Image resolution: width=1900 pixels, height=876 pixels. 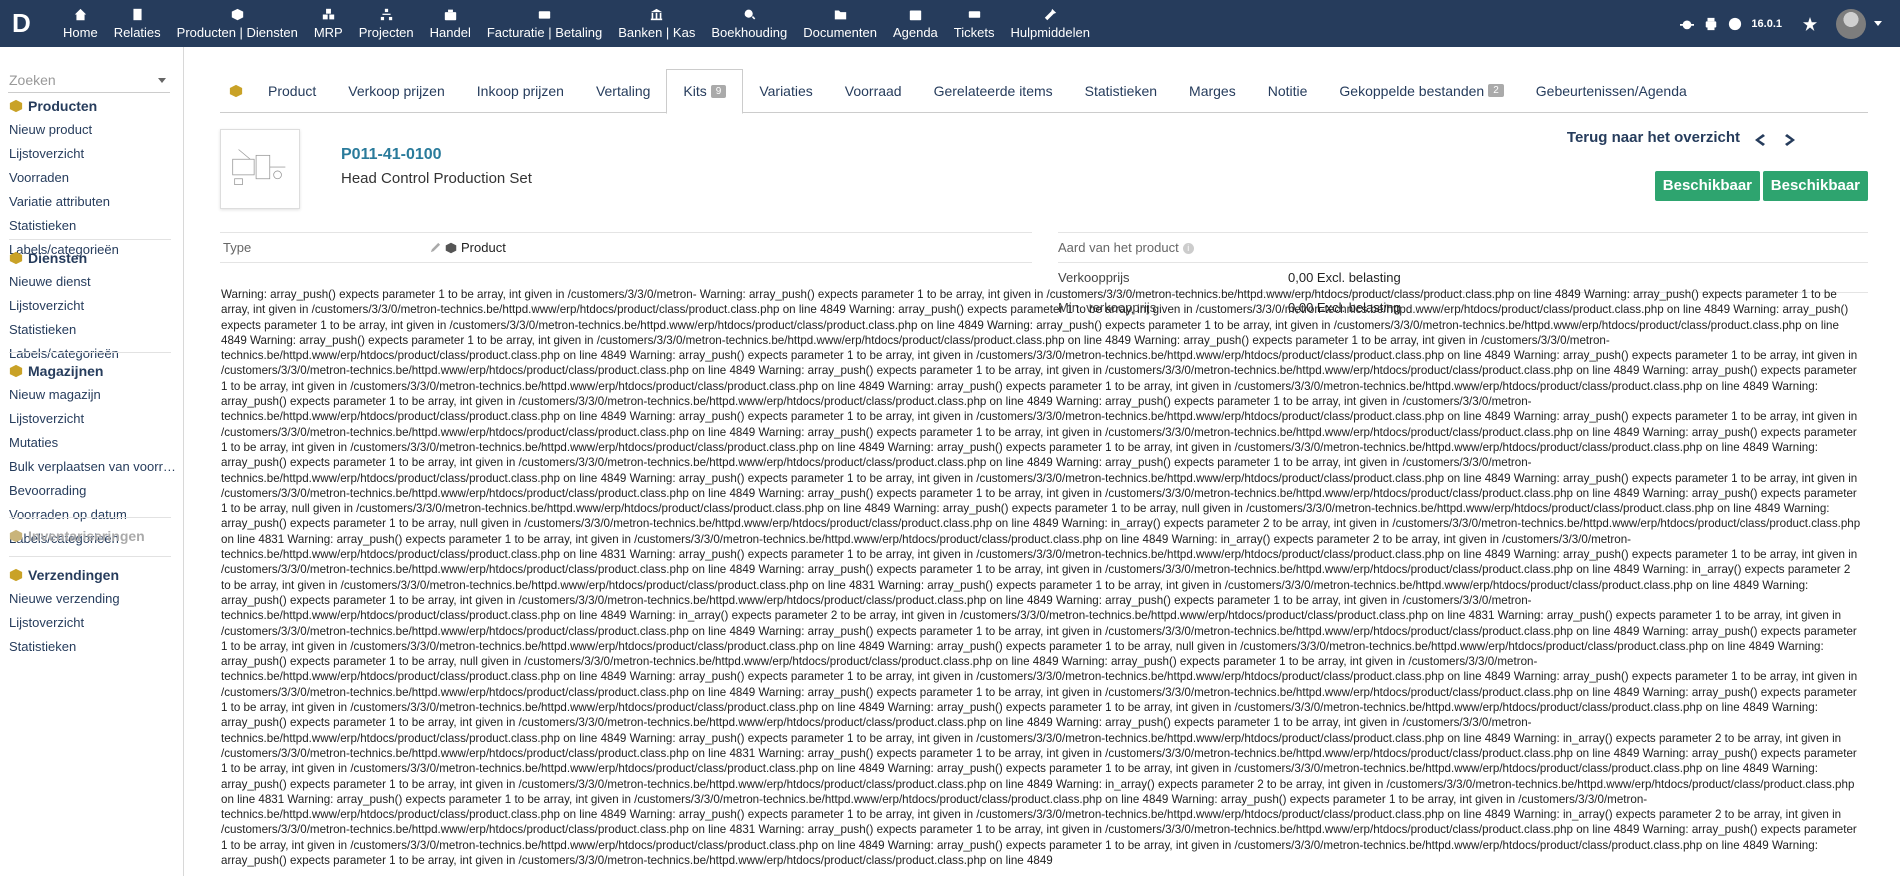 What do you see at coordinates (1790, 139) in the screenshot?
I see `chevron-right-icon` at bounding box center [1790, 139].